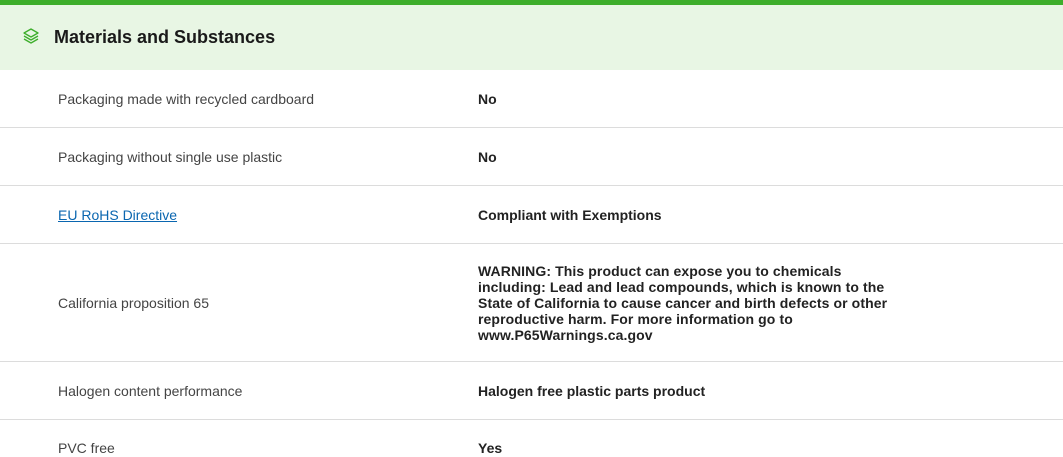  I want to click on row-value: Halogen free plastic parts product, so click(592, 390).